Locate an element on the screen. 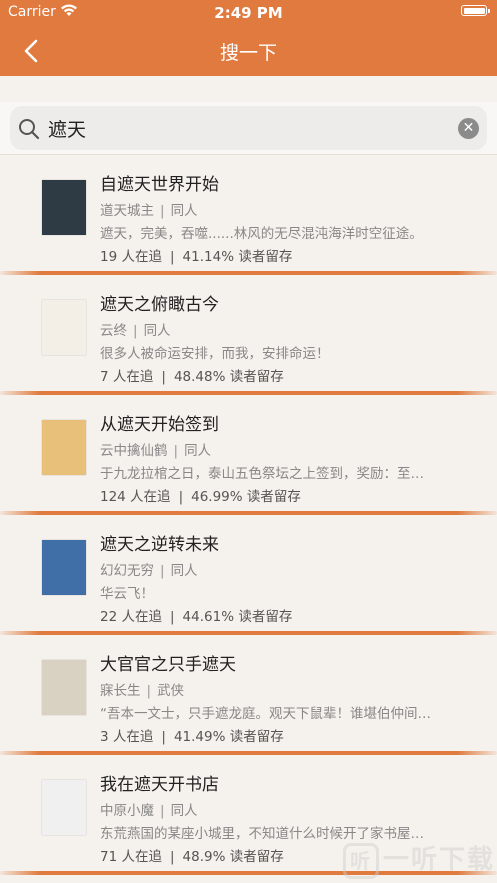  book-meta: 道天城主 | 同人 is located at coordinates (149, 211).